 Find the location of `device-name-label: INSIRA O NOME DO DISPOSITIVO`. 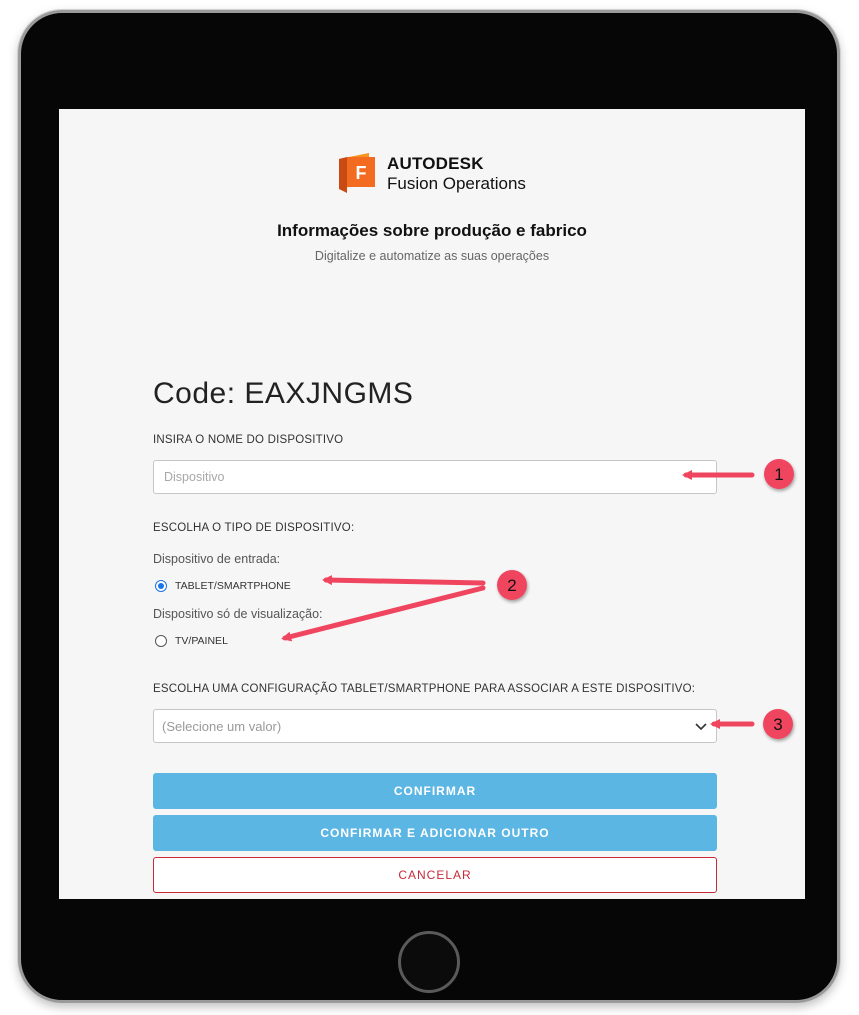

device-name-label: INSIRA O NOME DO DISPOSITIVO is located at coordinates (248, 440).